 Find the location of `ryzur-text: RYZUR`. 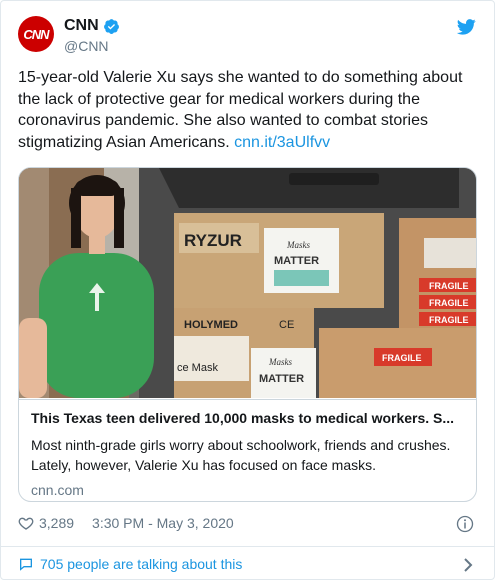

ryzur-text: RYZUR is located at coordinates (213, 240).